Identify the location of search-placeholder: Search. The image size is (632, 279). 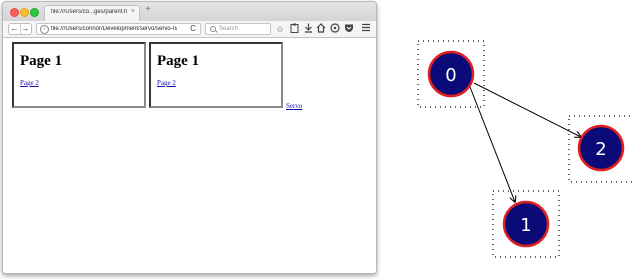
(229, 29).